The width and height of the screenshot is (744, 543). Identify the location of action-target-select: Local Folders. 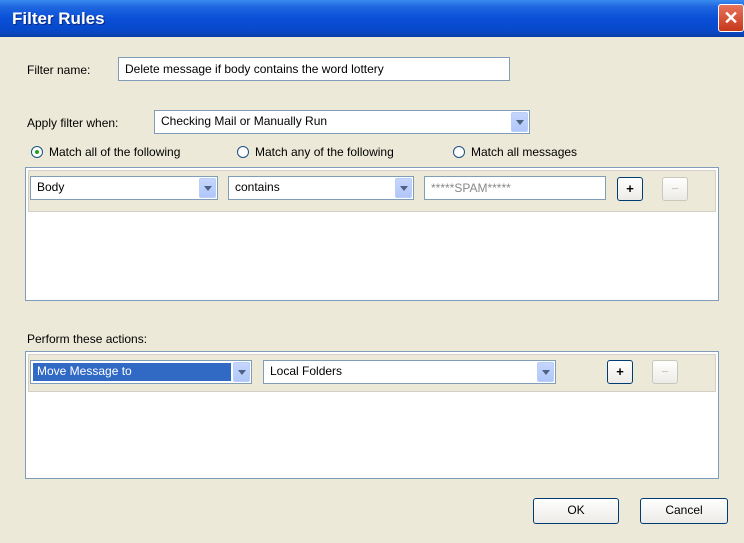
(409, 372).